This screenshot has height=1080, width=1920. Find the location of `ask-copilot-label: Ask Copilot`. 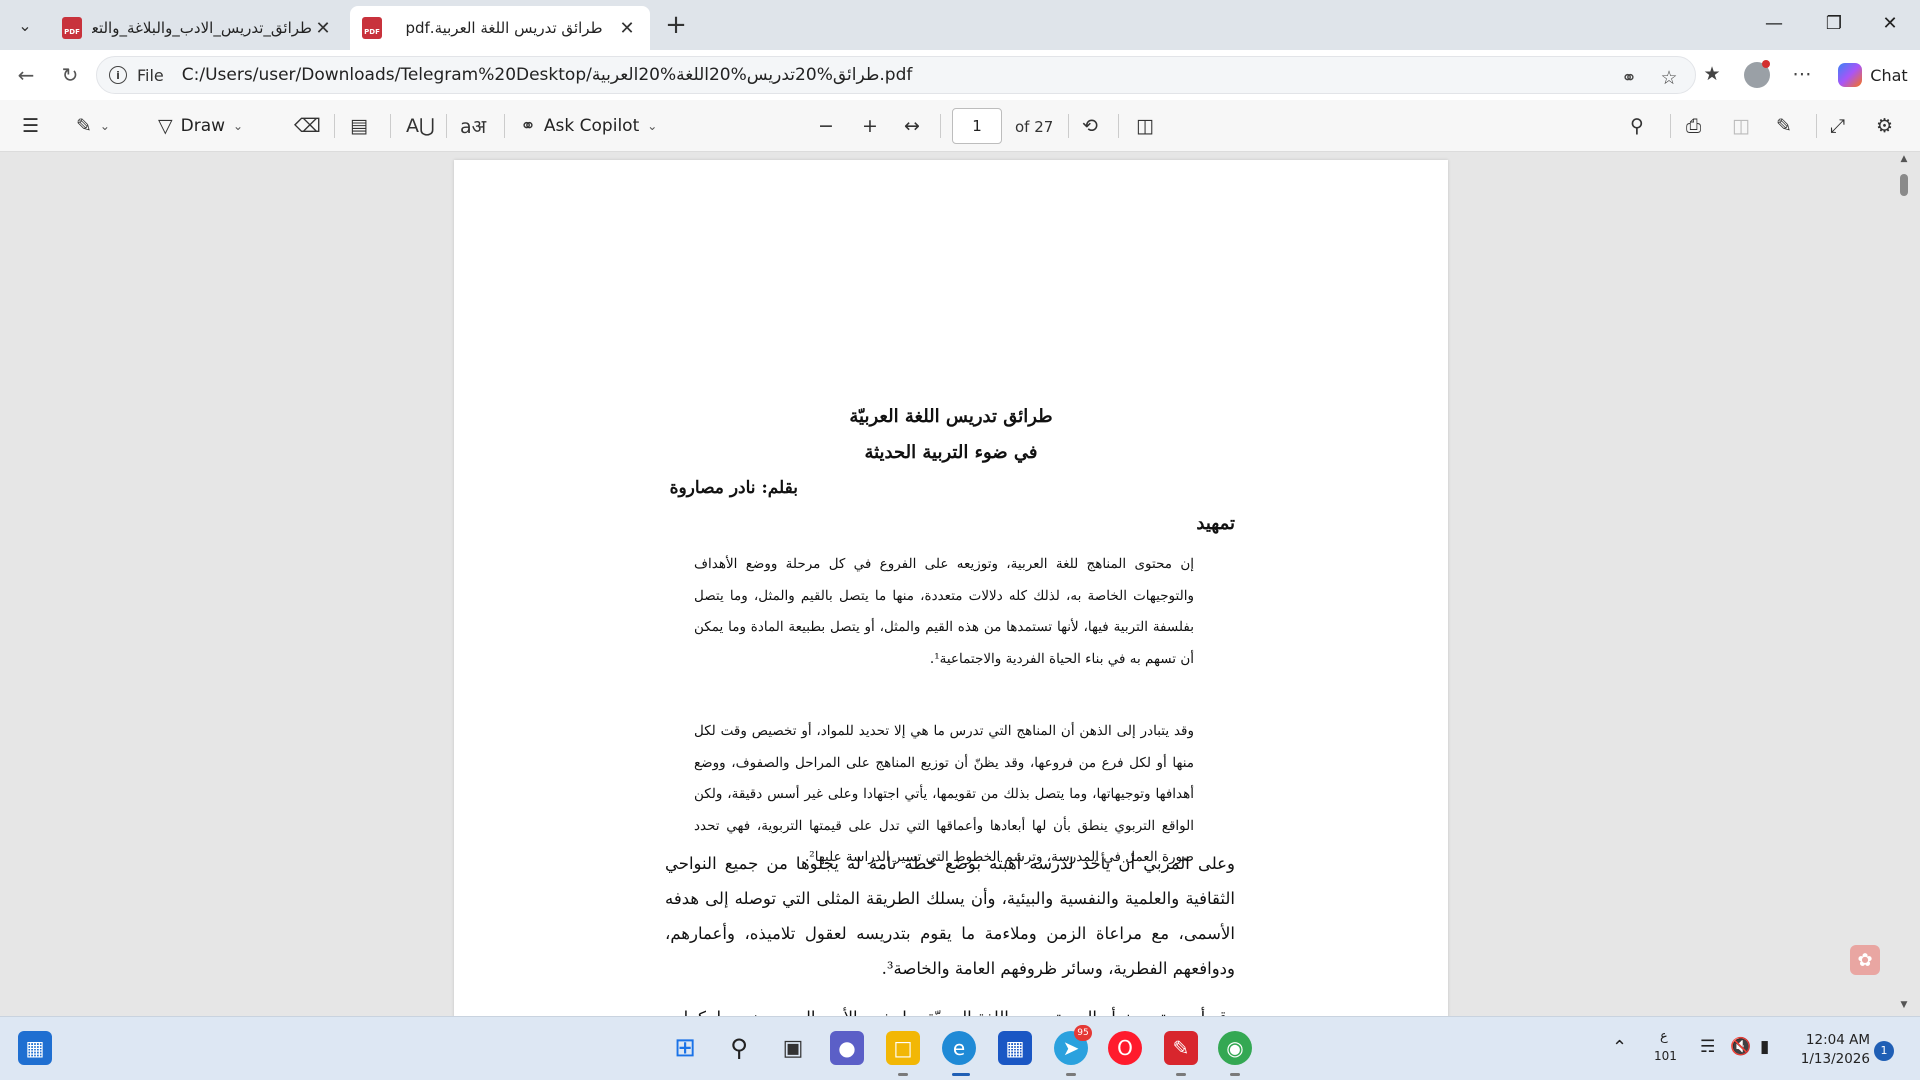

ask-copilot-label: Ask Copilot is located at coordinates (591, 126).